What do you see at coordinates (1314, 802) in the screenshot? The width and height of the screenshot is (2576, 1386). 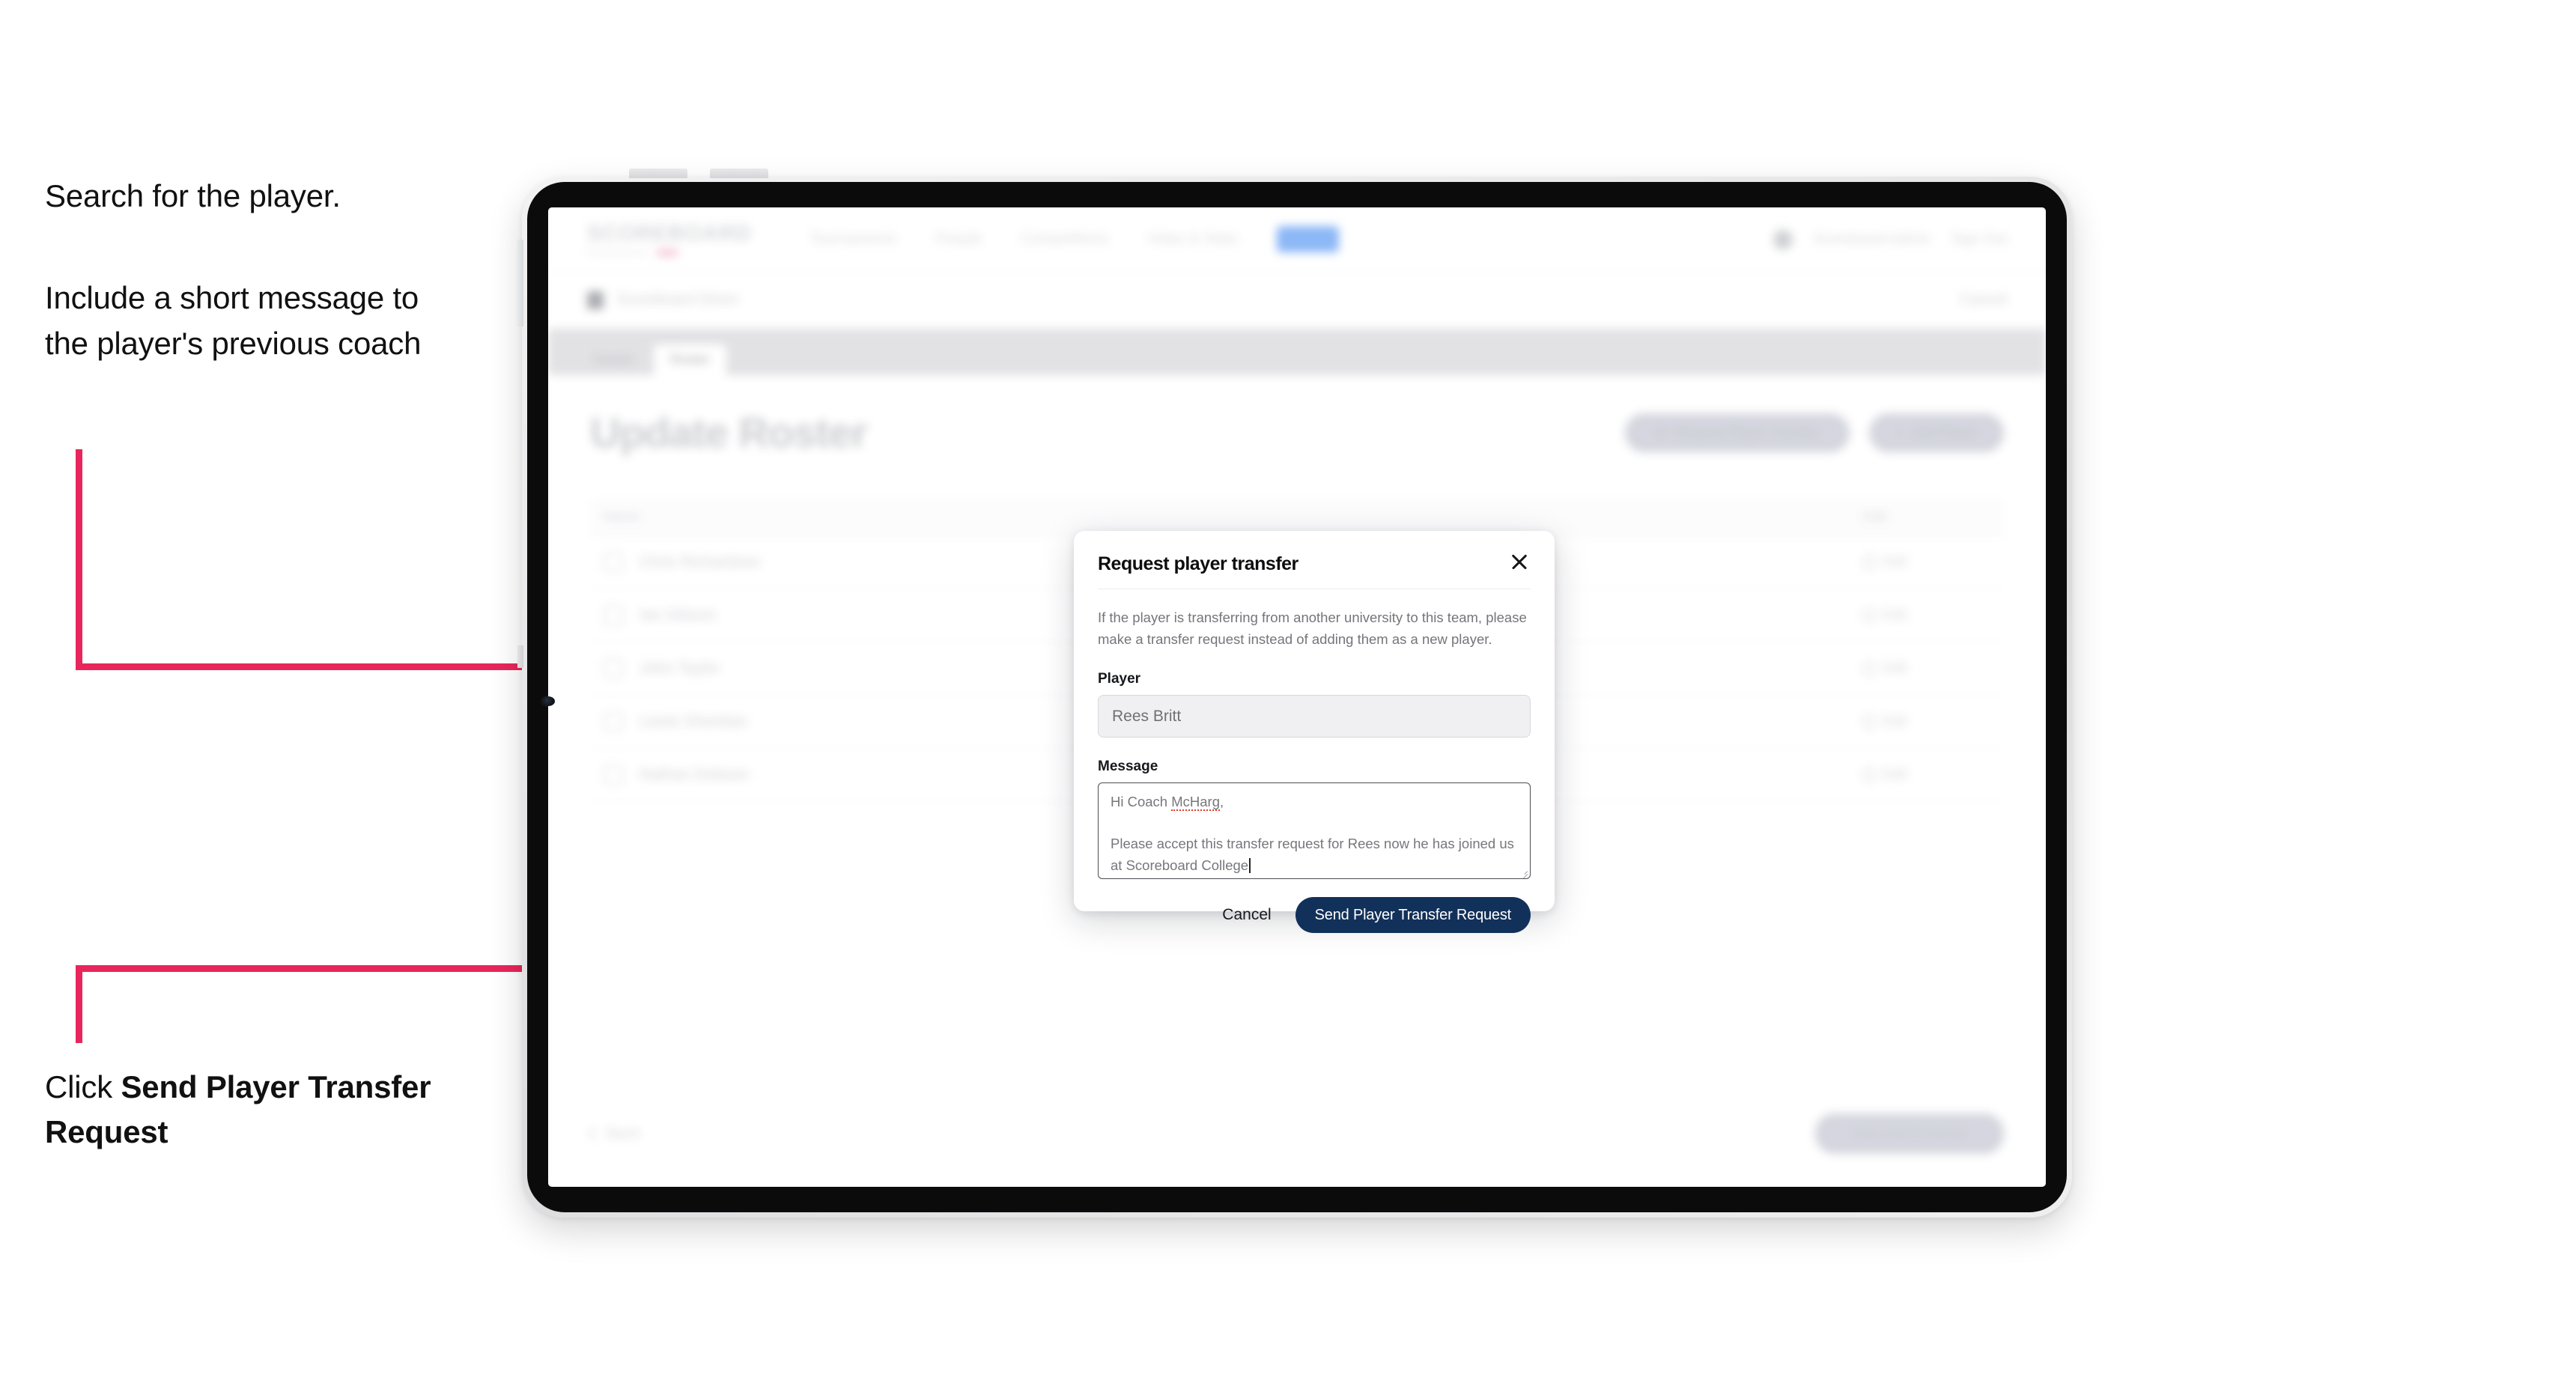 I see `message-line-greeting: Hi Coach McHarg,` at bounding box center [1314, 802].